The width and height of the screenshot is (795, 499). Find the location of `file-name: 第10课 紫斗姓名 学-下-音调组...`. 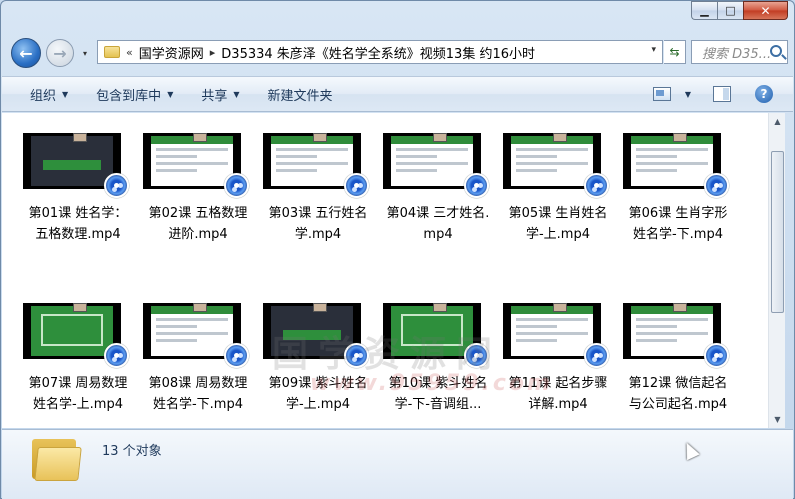

file-name: 第10课 紫斗姓名 学-下-音调组... is located at coordinates (438, 394).